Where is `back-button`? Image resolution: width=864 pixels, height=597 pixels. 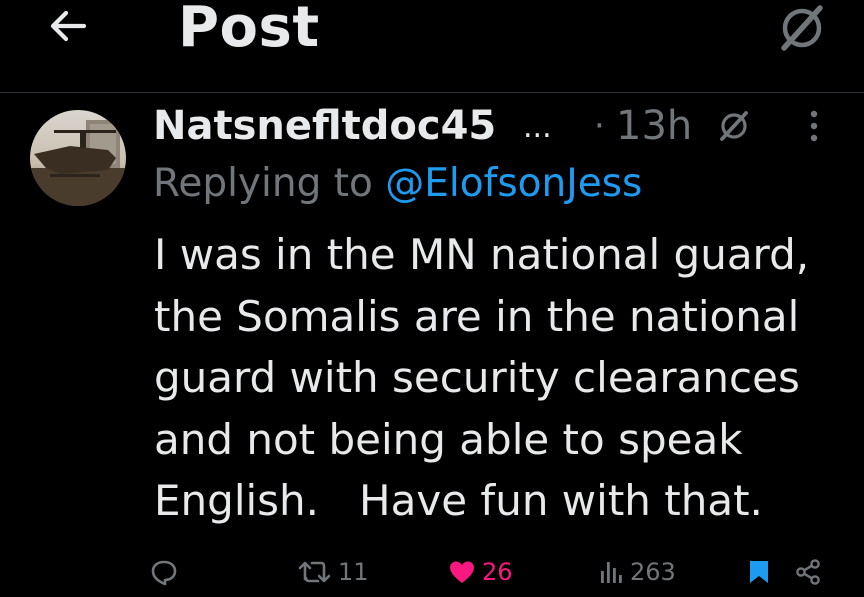 back-button is located at coordinates (68, 26).